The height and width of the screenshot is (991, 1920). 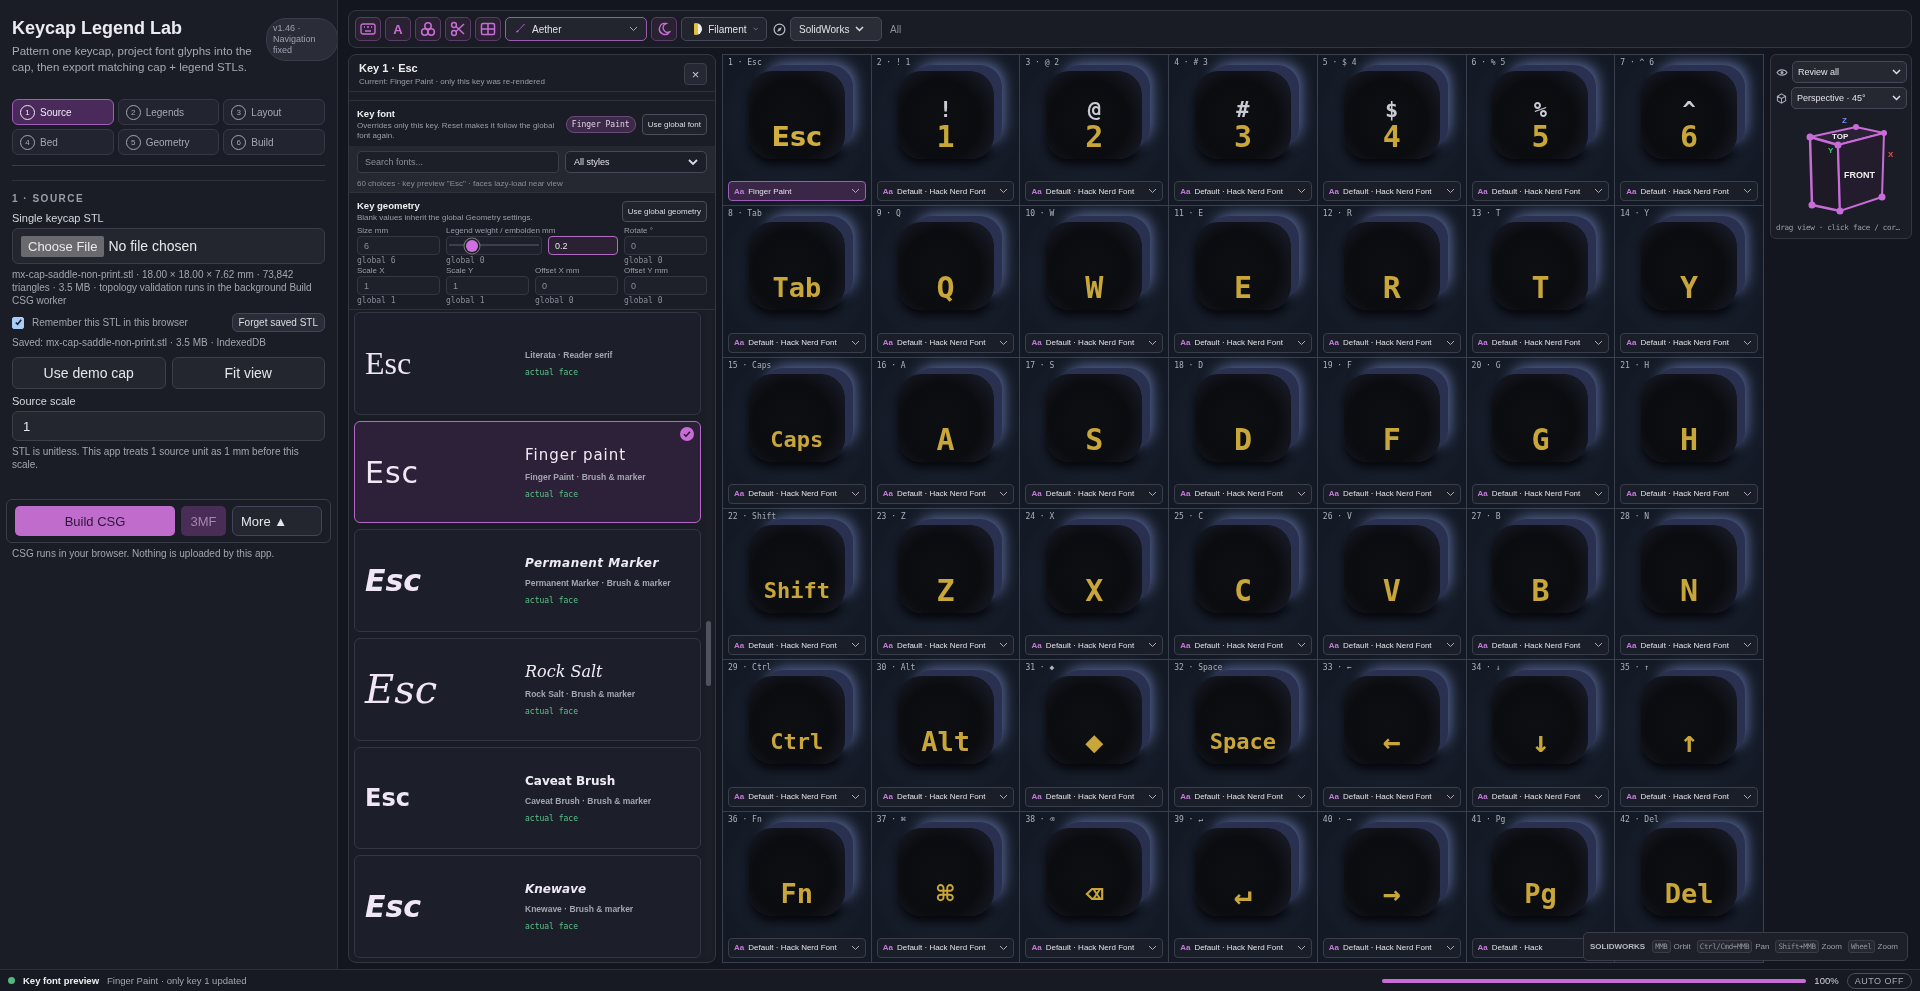 I want to click on close-button: ×, so click(x=695, y=74).